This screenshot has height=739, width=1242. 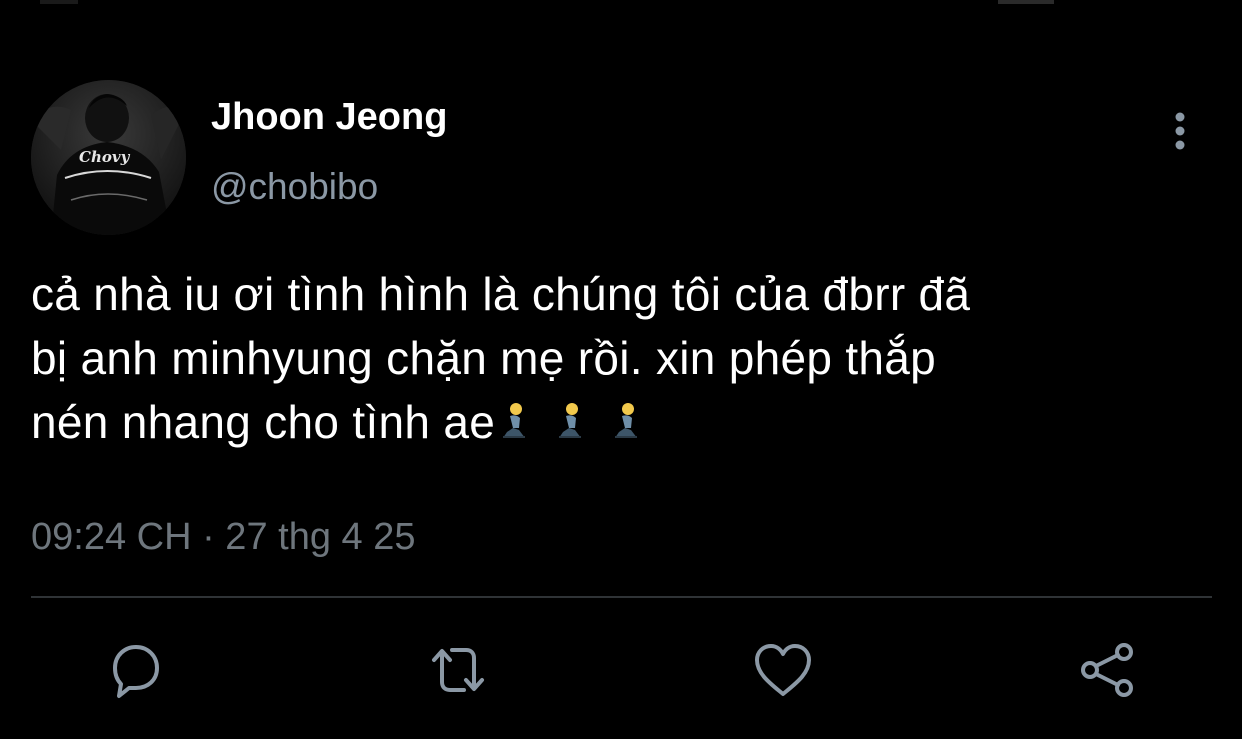 I want to click on tweet-text-line: nén nhang cho tình ae, so click(x=626, y=422).